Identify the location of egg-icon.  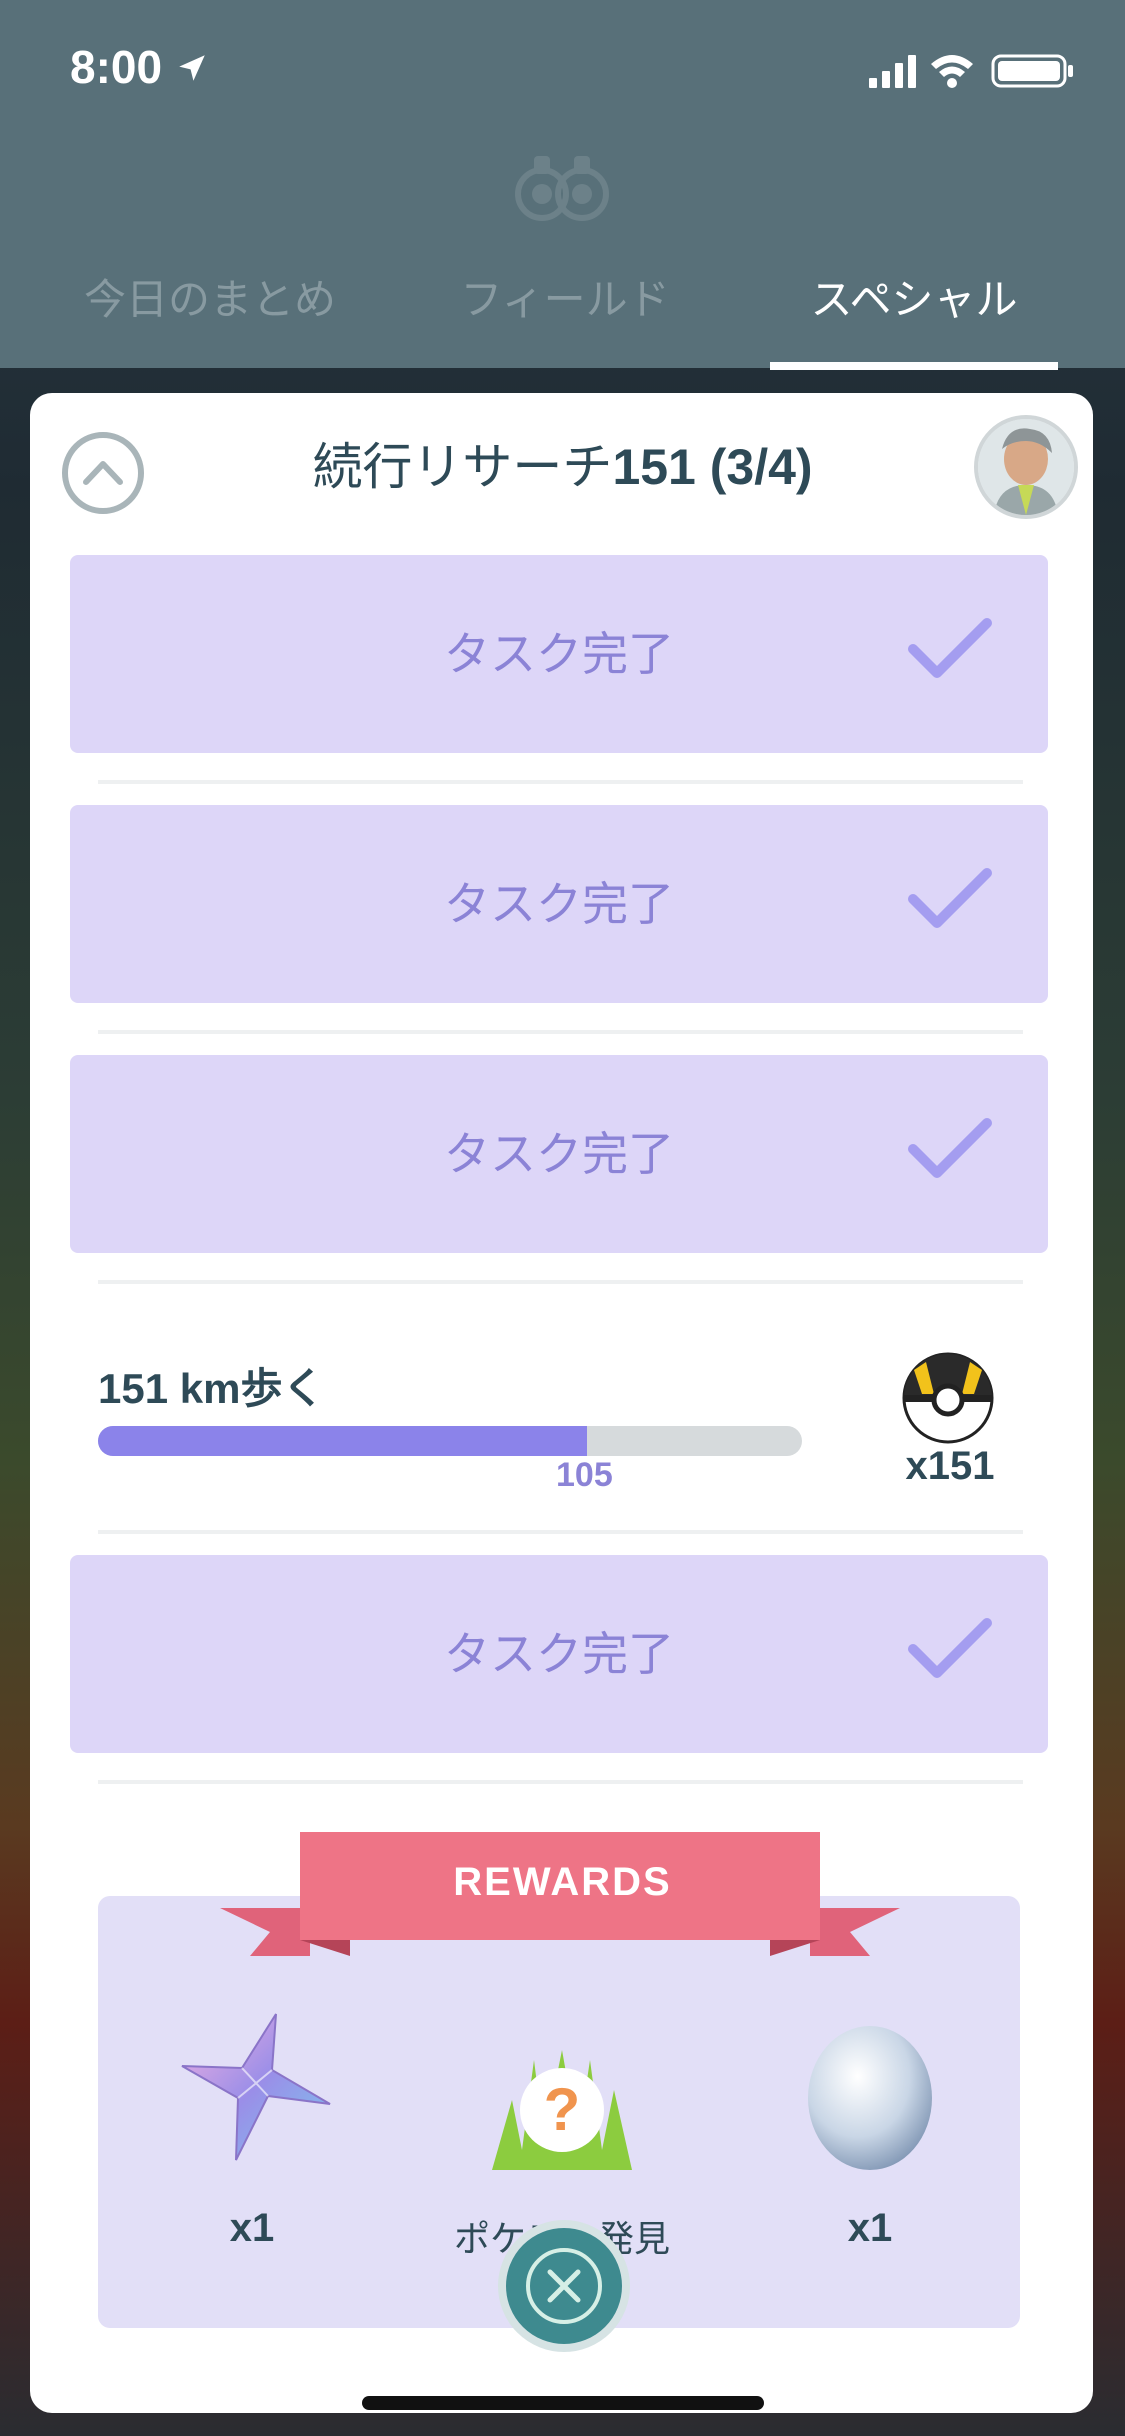
(870, 2098).